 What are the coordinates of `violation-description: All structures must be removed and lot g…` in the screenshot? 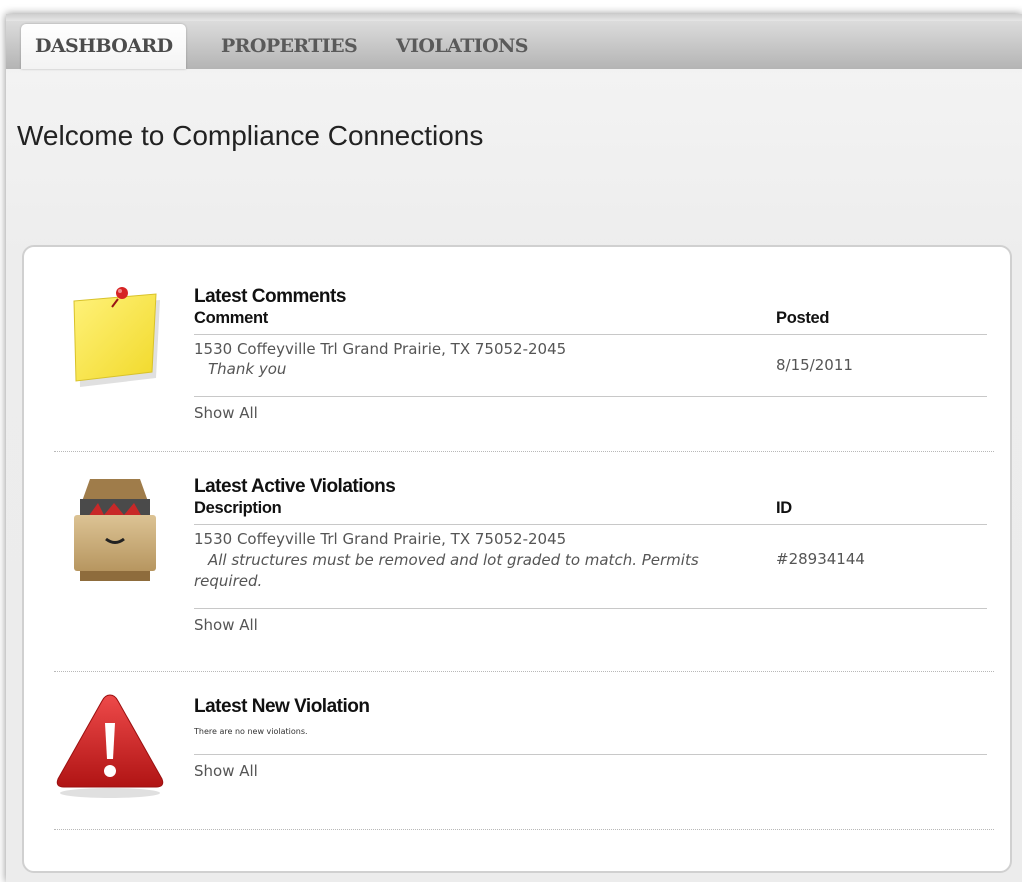 It's located at (446, 570).